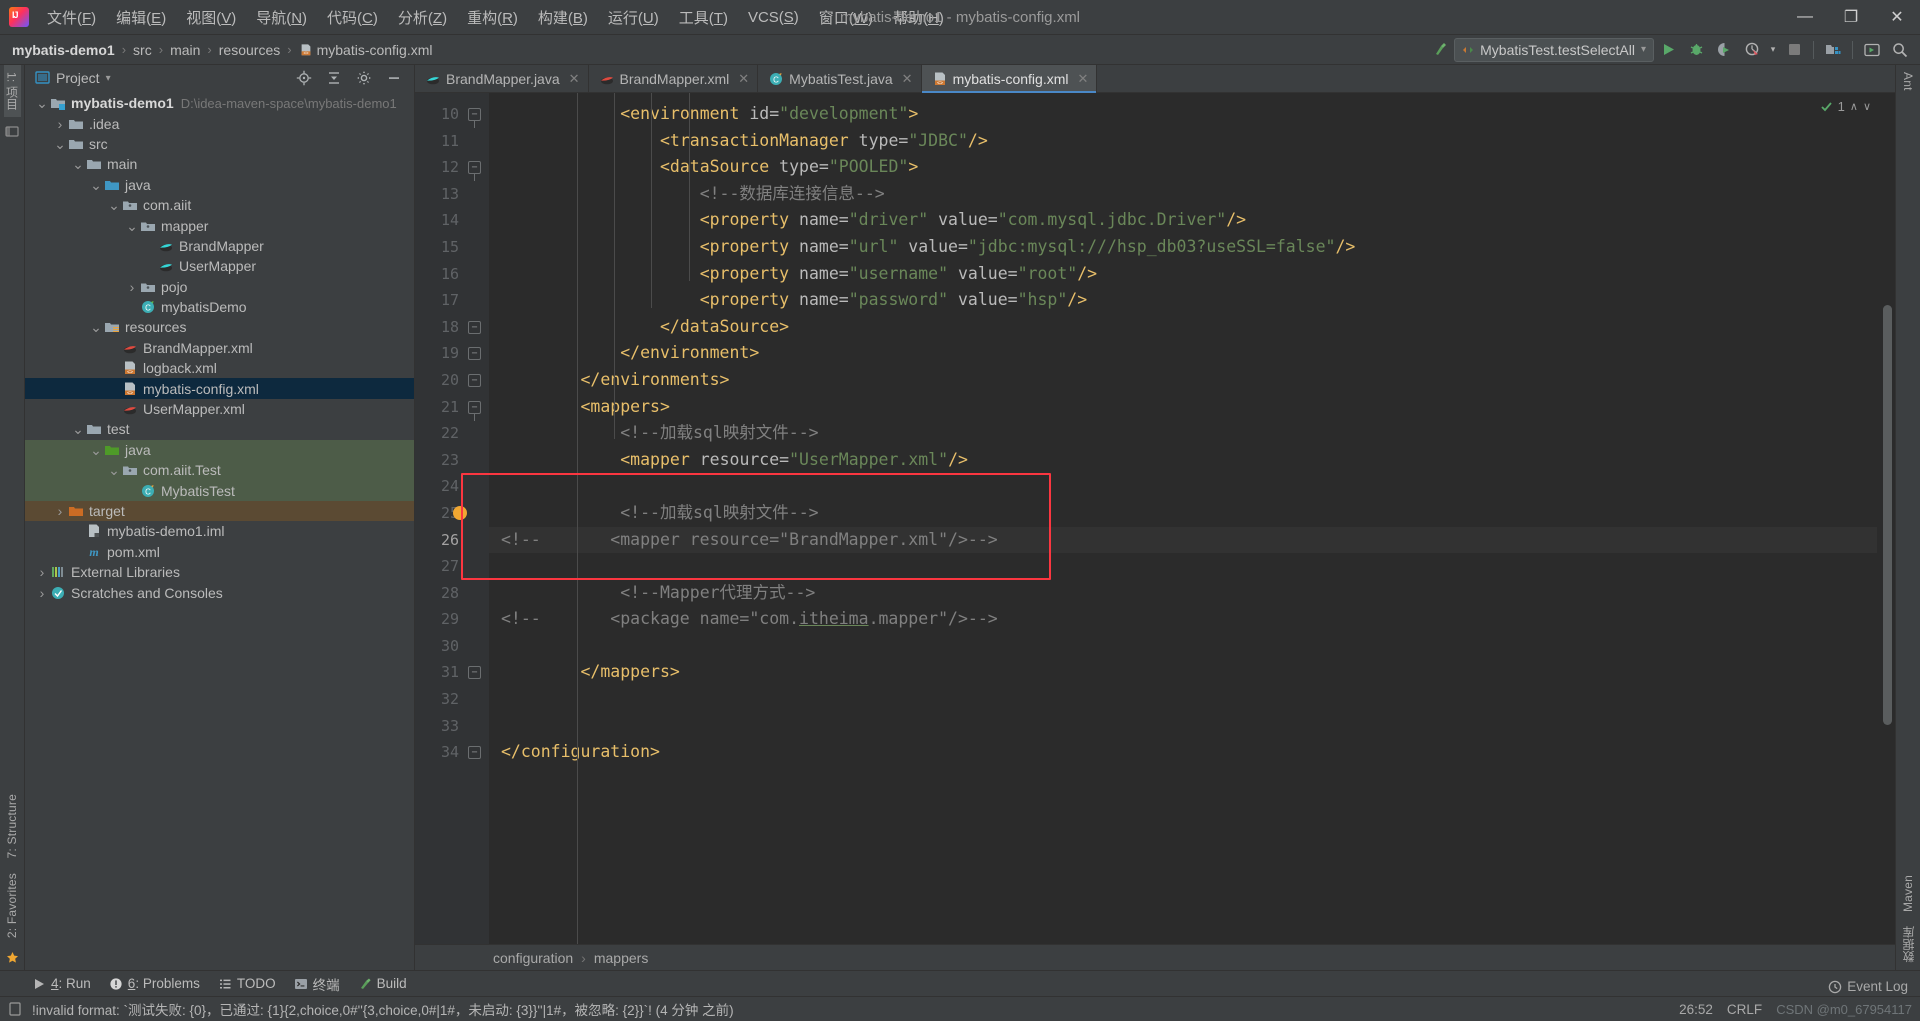 This screenshot has width=1920, height=1021. What do you see at coordinates (1668, 50) in the screenshot?
I see `run-icon` at bounding box center [1668, 50].